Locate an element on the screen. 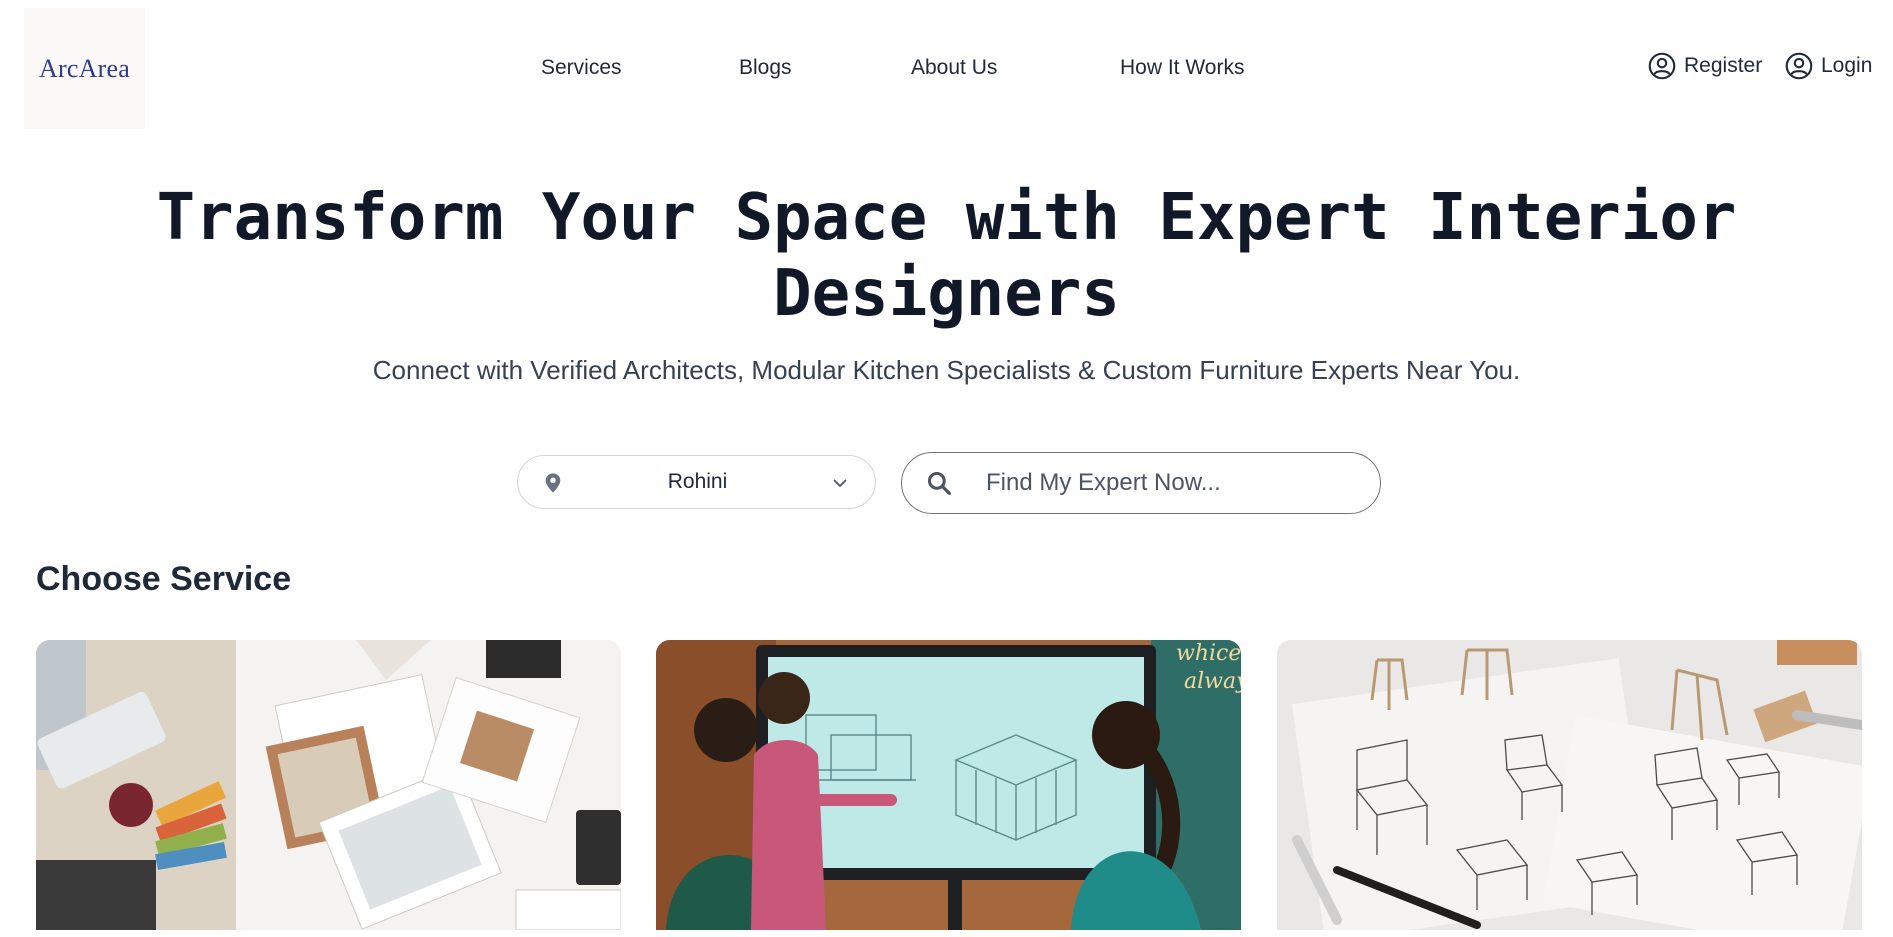  section-title-choose-service: Choose Service is located at coordinates (164, 579).